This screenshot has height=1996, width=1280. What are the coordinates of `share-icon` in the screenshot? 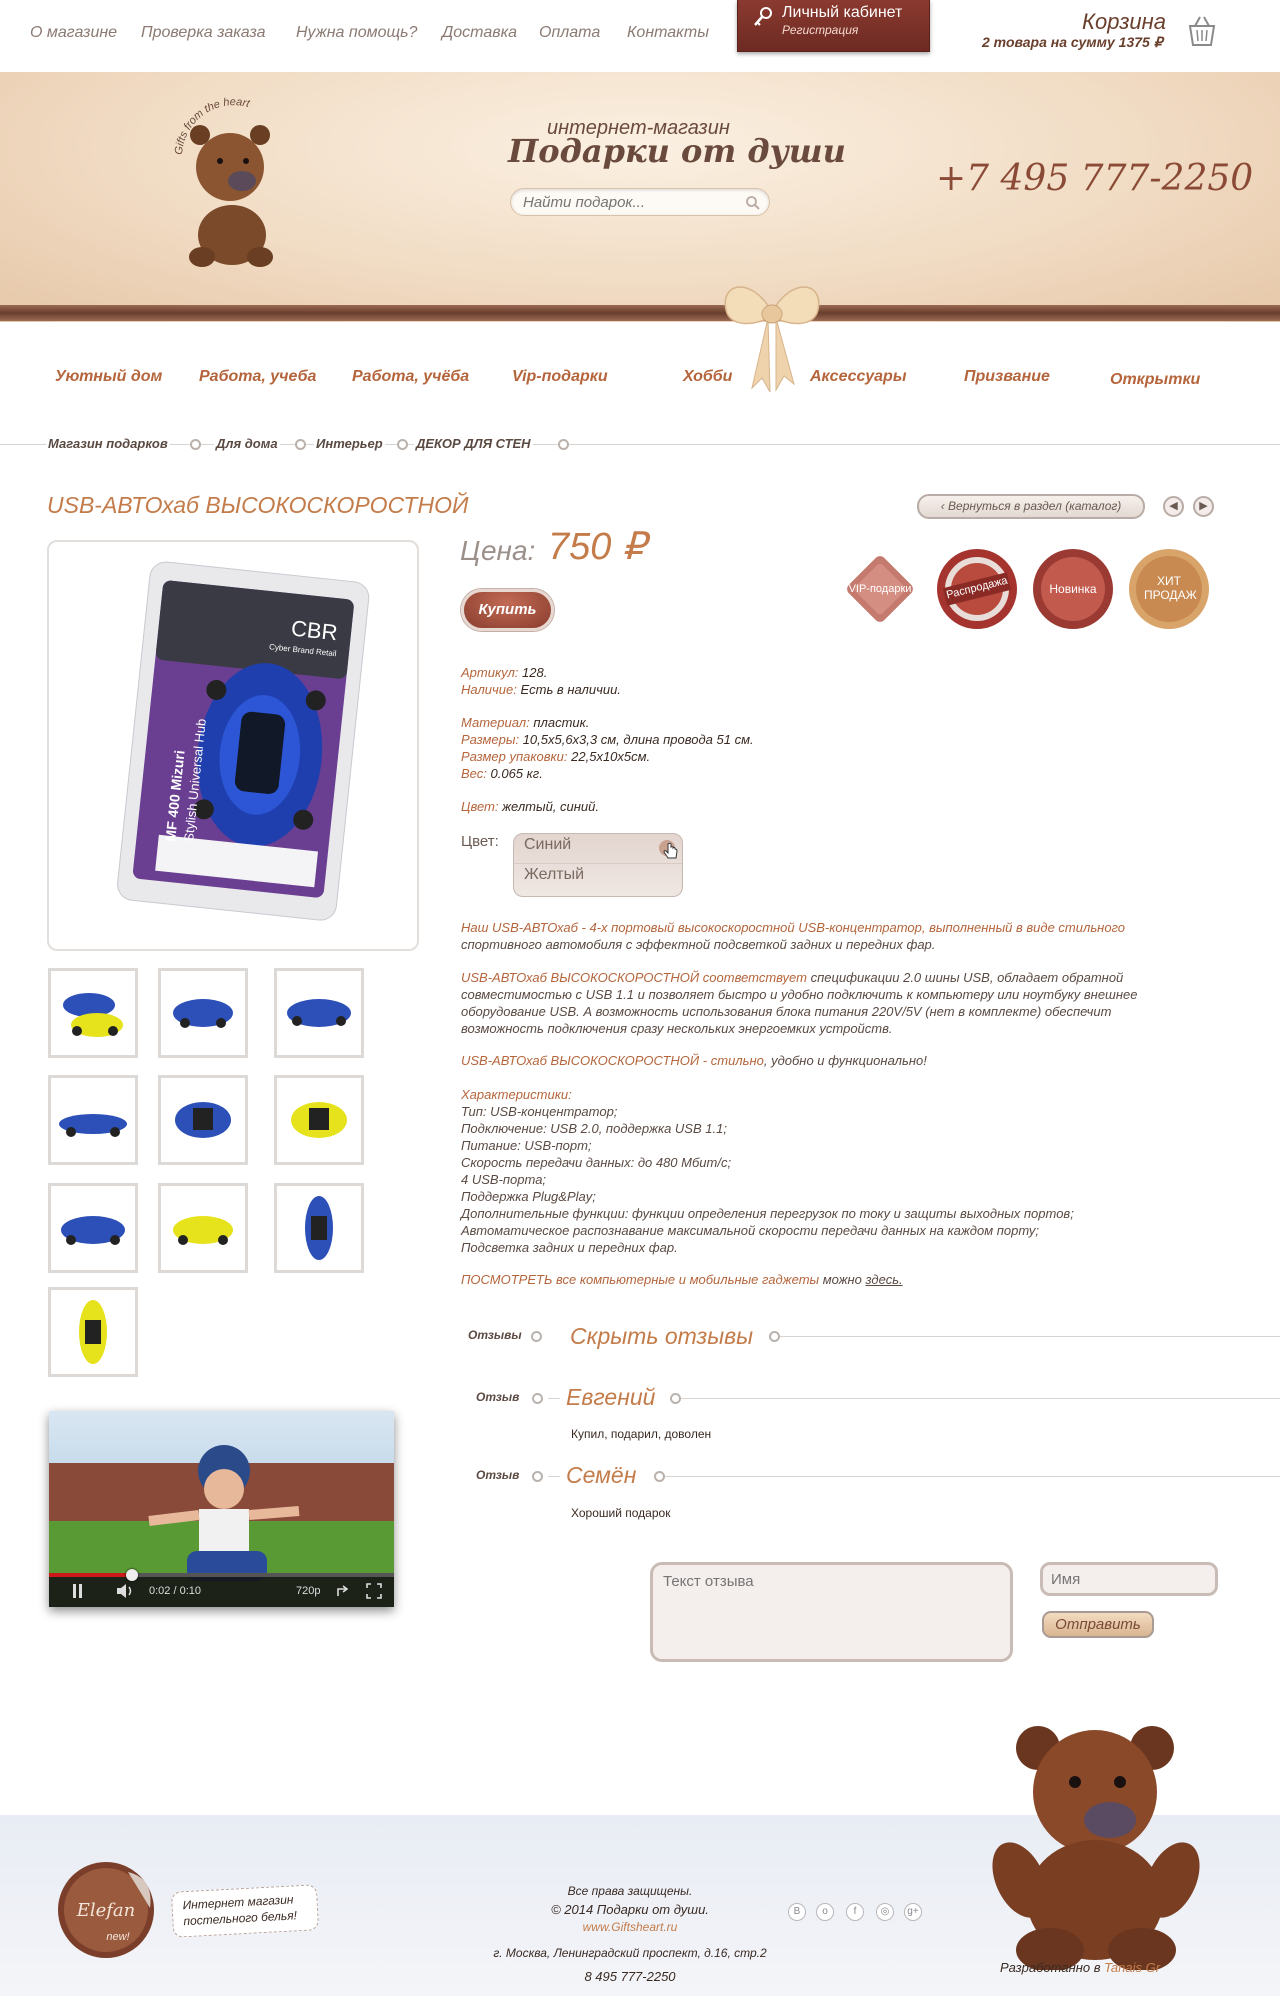 It's located at (344, 1591).